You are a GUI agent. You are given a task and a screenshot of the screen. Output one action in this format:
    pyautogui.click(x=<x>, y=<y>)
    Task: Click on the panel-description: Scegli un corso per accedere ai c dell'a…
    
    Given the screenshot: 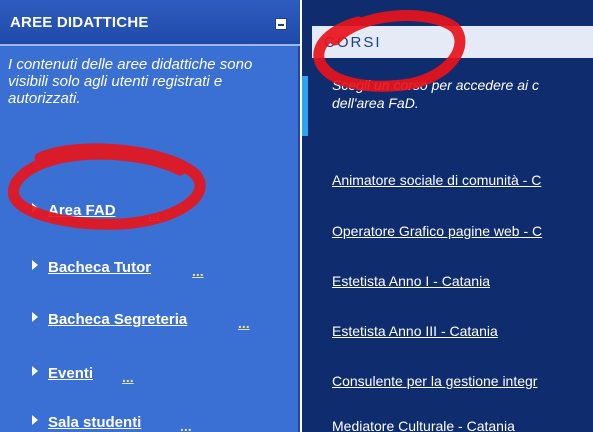 What is the action you would take?
    pyautogui.click(x=435, y=94)
    